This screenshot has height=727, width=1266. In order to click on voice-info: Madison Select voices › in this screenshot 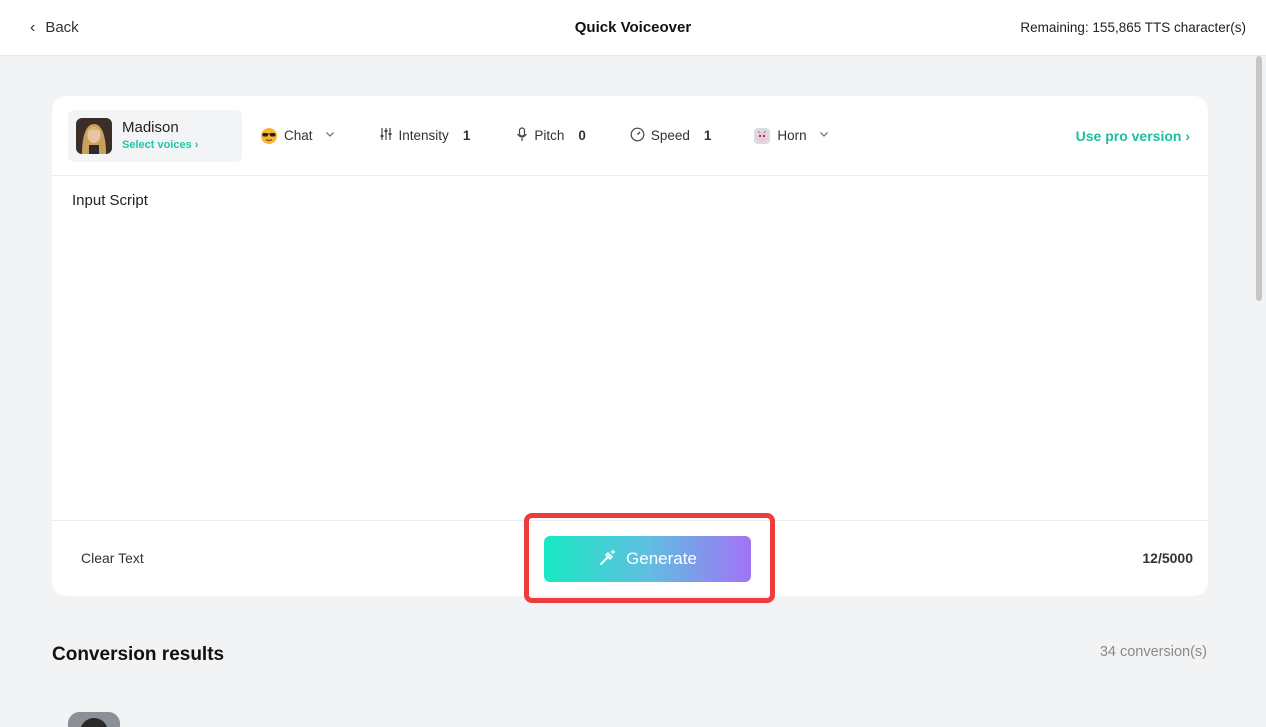, I will do `click(160, 136)`.